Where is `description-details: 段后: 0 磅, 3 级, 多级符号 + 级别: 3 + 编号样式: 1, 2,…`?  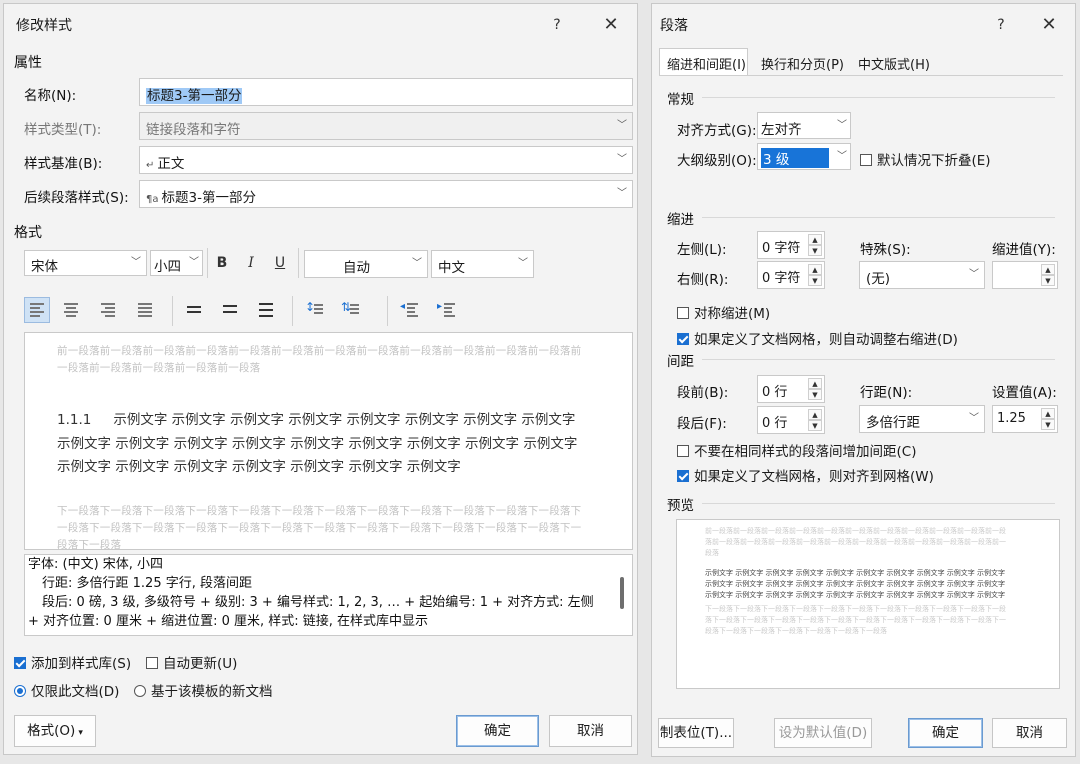
description-details: 段后: 0 磅, 3 级, 多级符号 + 级别: 3 + 编号样式: 1, 2,… is located at coordinates (311, 612).